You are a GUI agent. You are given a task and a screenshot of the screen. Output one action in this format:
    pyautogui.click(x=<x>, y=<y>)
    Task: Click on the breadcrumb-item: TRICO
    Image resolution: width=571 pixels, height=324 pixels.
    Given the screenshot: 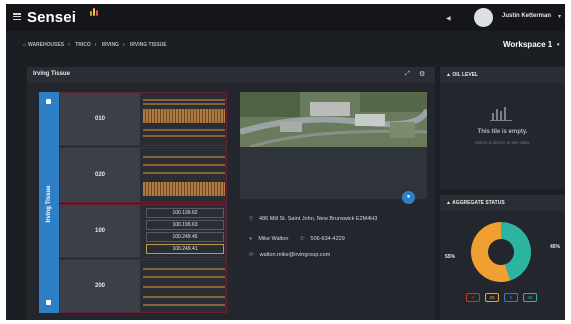 What is the action you would take?
    pyautogui.click(x=83, y=45)
    